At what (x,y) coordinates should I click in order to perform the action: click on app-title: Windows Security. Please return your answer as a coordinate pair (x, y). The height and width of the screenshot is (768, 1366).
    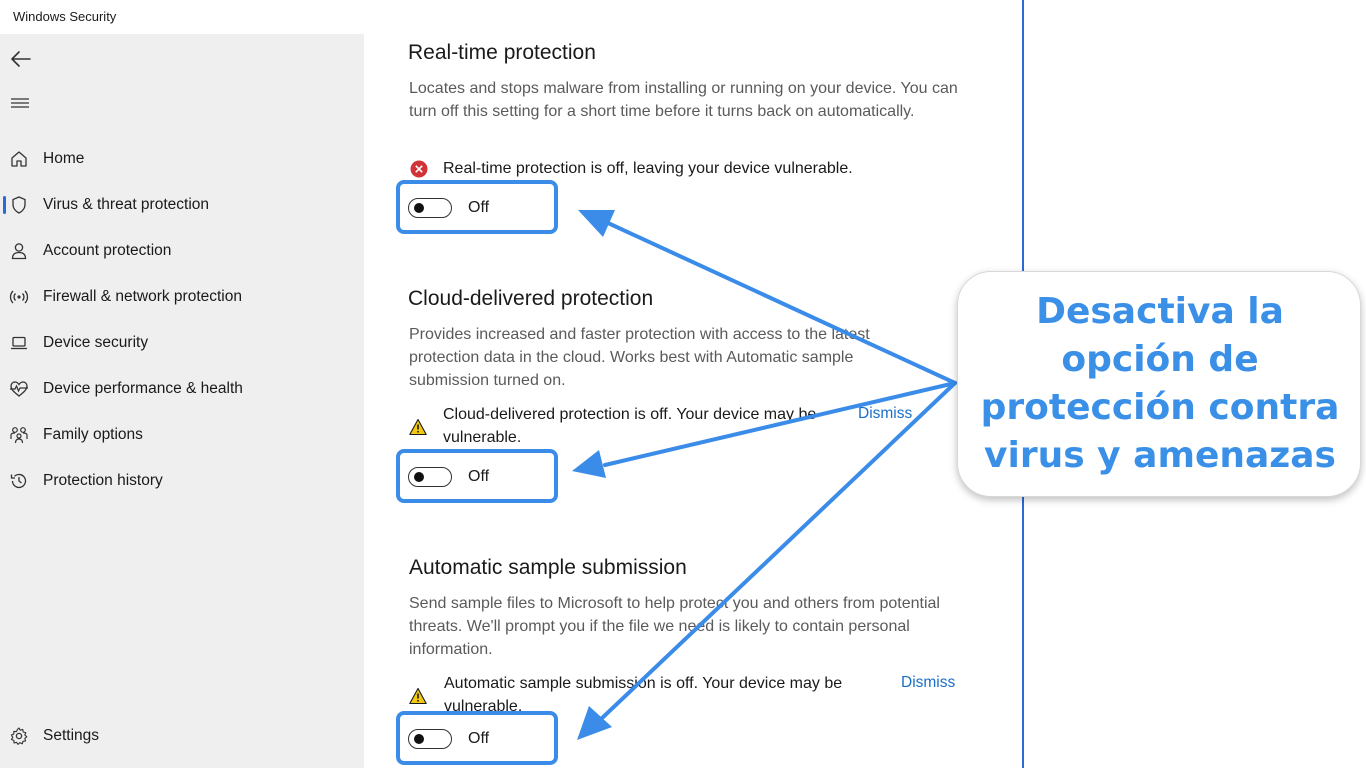
    Looking at the image, I should click on (65, 16).